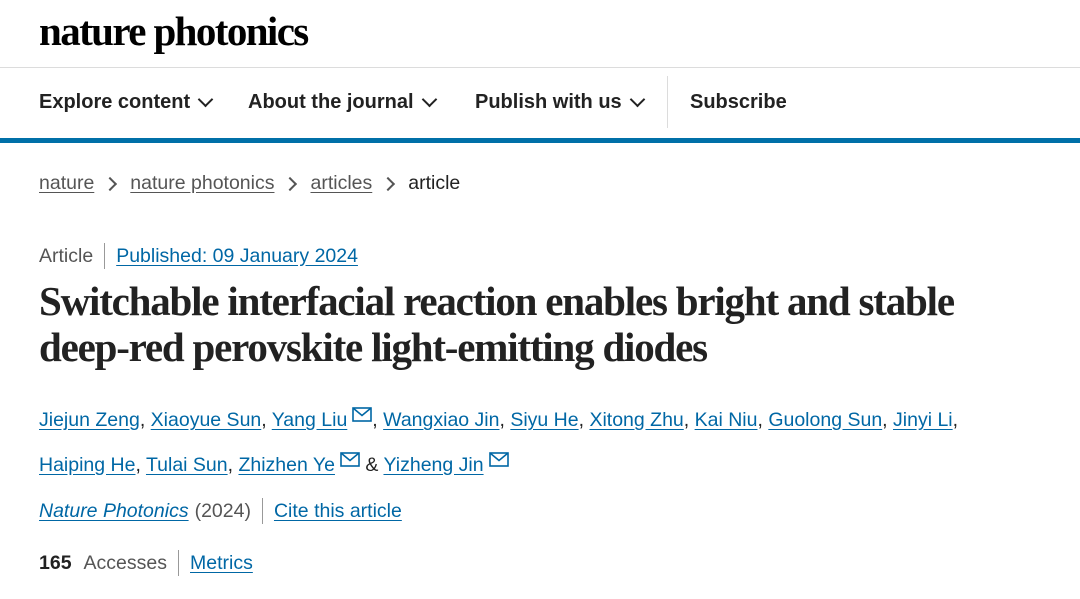 The width and height of the screenshot is (1080, 599). What do you see at coordinates (434, 183) in the screenshot?
I see `breadcrumb-current: article` at bounding box center [434, 183].